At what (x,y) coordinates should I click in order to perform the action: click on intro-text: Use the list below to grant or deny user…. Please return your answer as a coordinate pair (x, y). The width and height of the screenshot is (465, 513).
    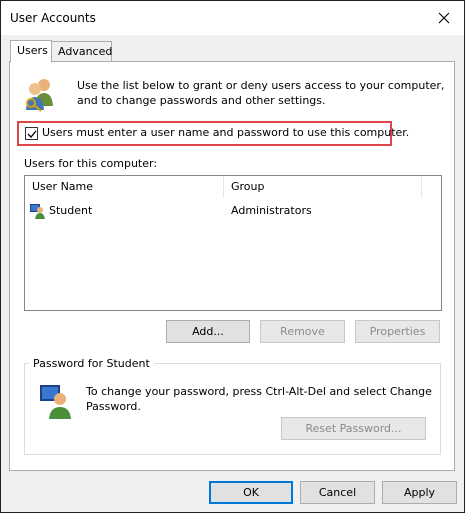
    Looking at the image, I should click on (261, 93).